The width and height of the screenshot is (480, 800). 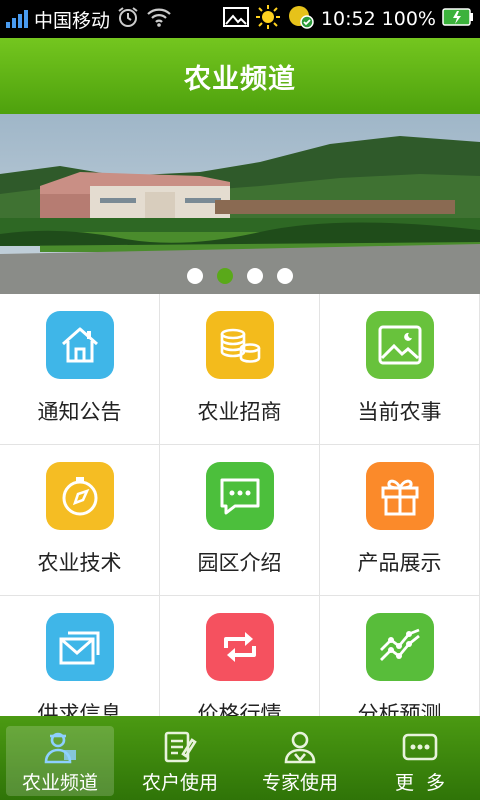 I want to click on grid-item-label: 供求信息, so click(x=79, y=709).